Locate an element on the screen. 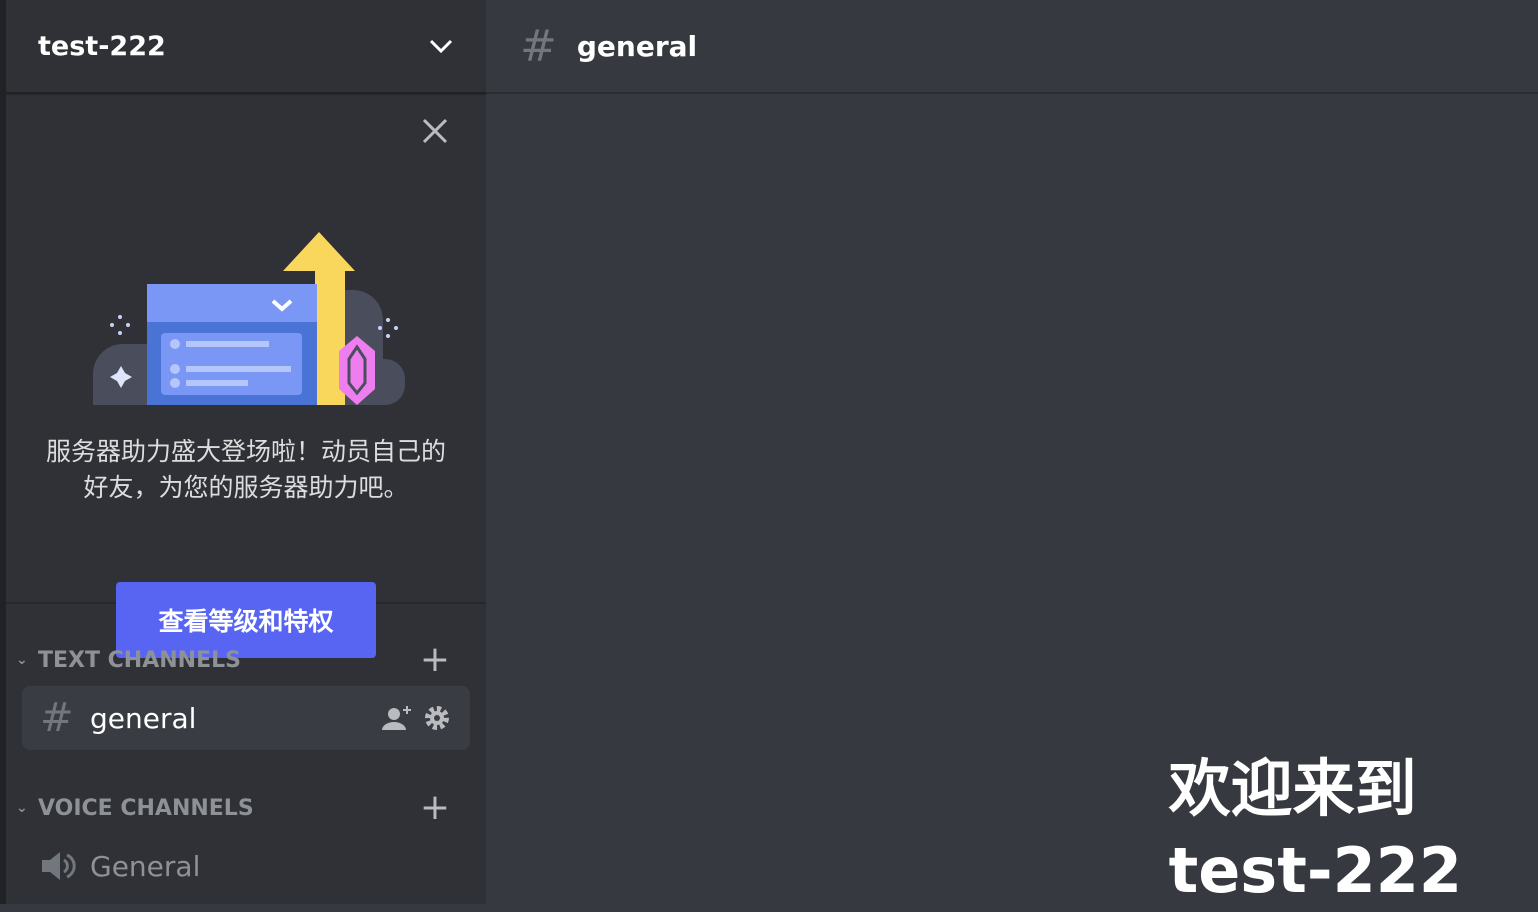 This screenshot has width=1538, height=912. channel-title: general is located at coordinates (637, 46).